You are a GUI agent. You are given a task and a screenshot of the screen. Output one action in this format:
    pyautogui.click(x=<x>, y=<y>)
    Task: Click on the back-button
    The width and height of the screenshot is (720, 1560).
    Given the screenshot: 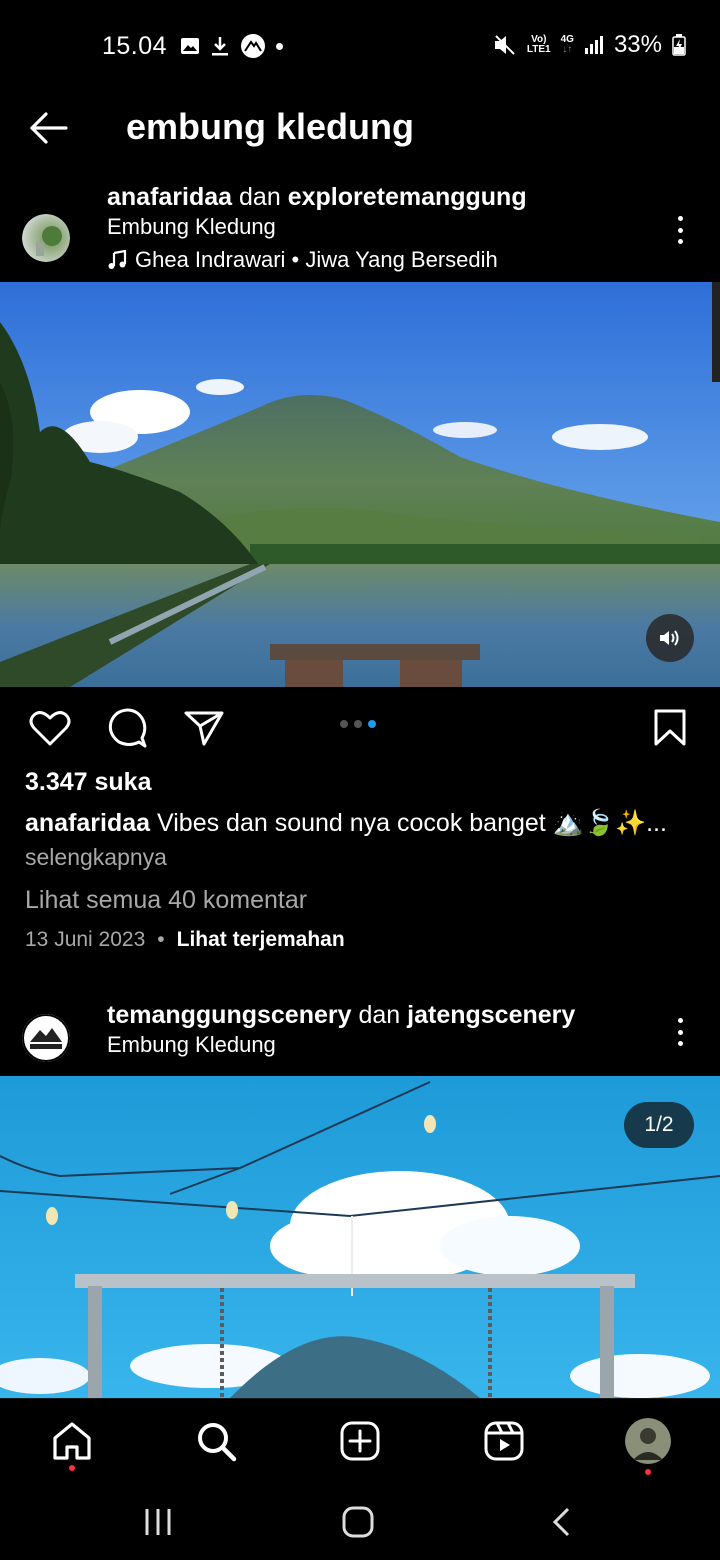 What is the action you would take?
    pyautogui.click(x=48, y=128)
    